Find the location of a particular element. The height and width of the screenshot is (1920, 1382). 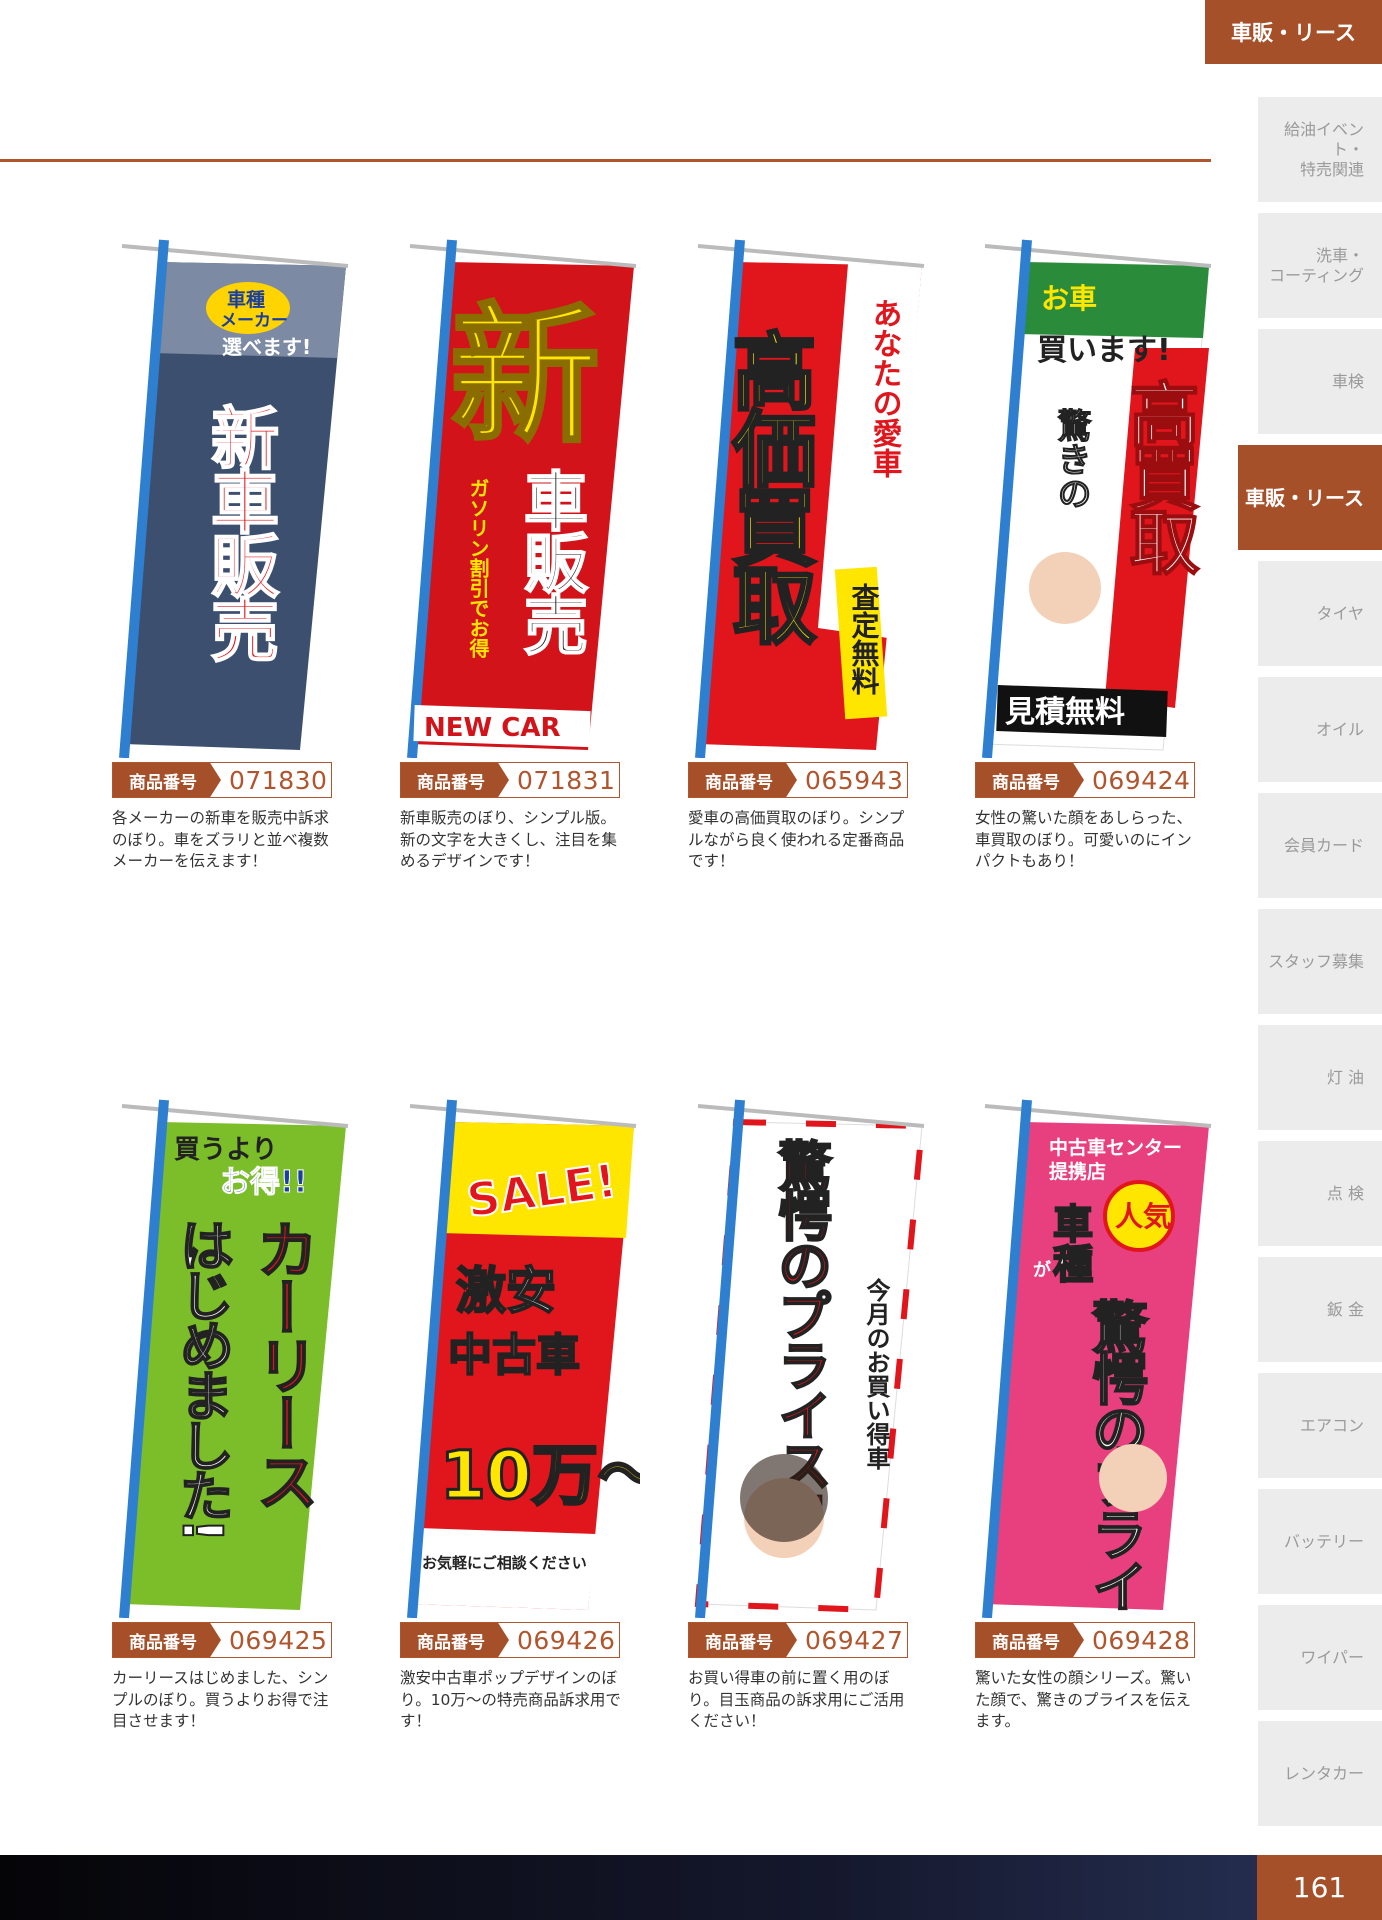

sidebar-item-label: 給油イベント・ 特売関連 is located at coordinates (1323, 149).